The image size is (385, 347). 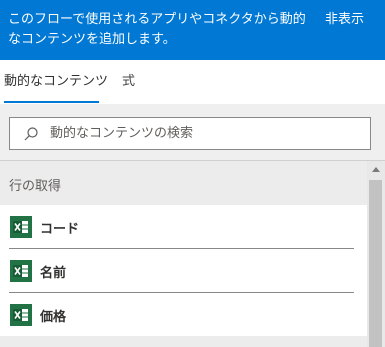 What do you see at coordinates (53, 317) in the screenshot?
I see `list-item-label: 価格` at bounding box center [53, 317].